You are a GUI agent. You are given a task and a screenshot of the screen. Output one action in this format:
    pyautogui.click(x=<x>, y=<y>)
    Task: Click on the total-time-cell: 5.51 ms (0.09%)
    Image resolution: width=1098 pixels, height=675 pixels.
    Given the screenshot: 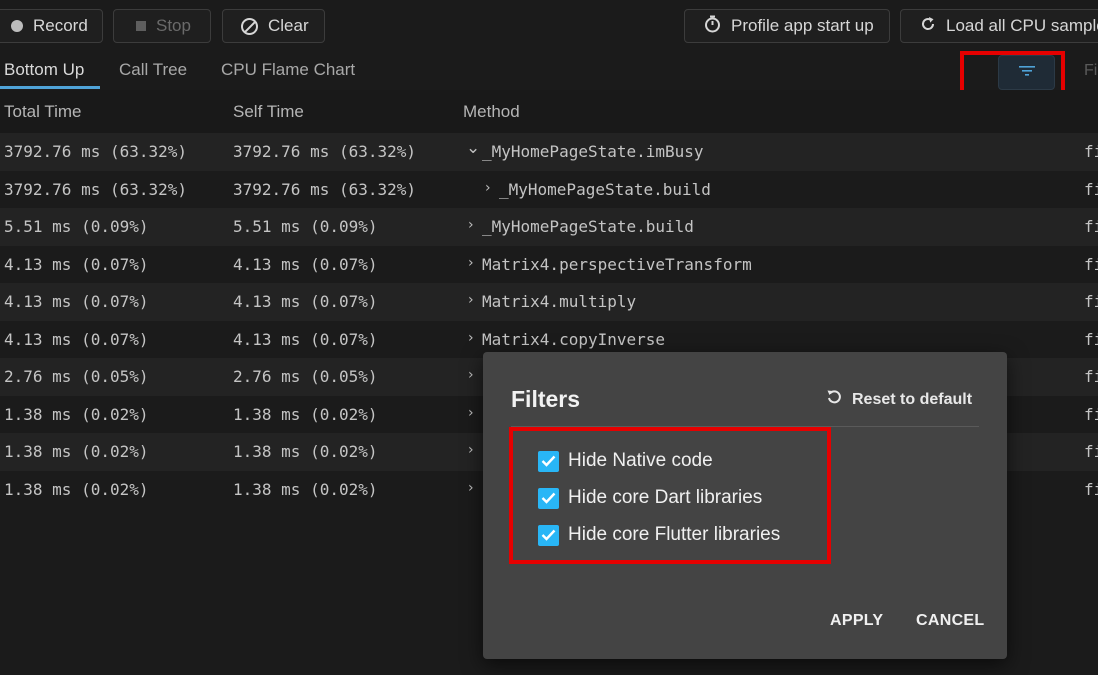 What is the action you would take?
    pyautogui.click(x=76, y=226)
    